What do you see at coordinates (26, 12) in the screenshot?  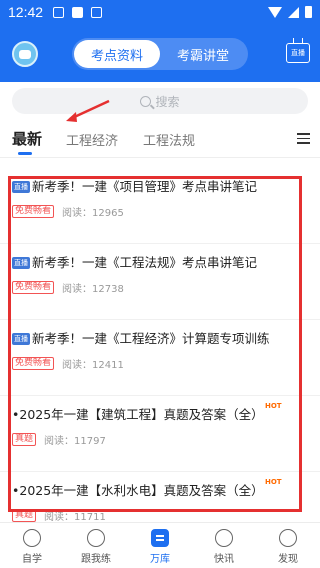 I see `status-time: 12:42` at bounding box center [26, 12].